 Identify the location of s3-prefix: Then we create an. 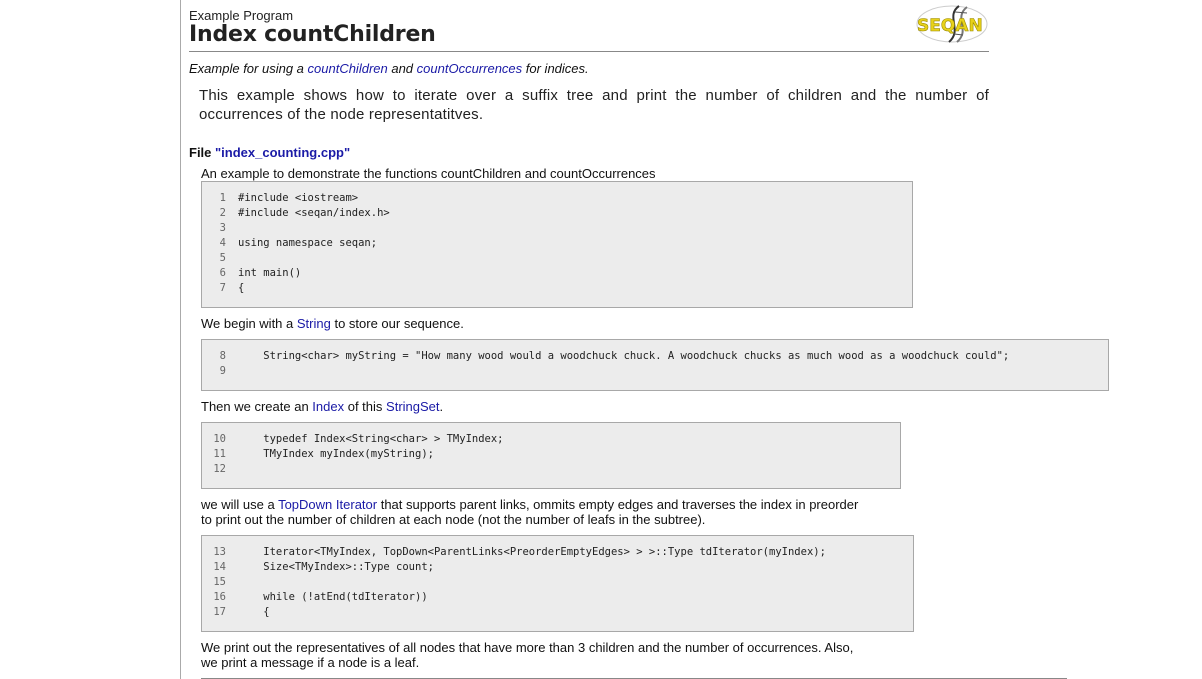
(257, 406).